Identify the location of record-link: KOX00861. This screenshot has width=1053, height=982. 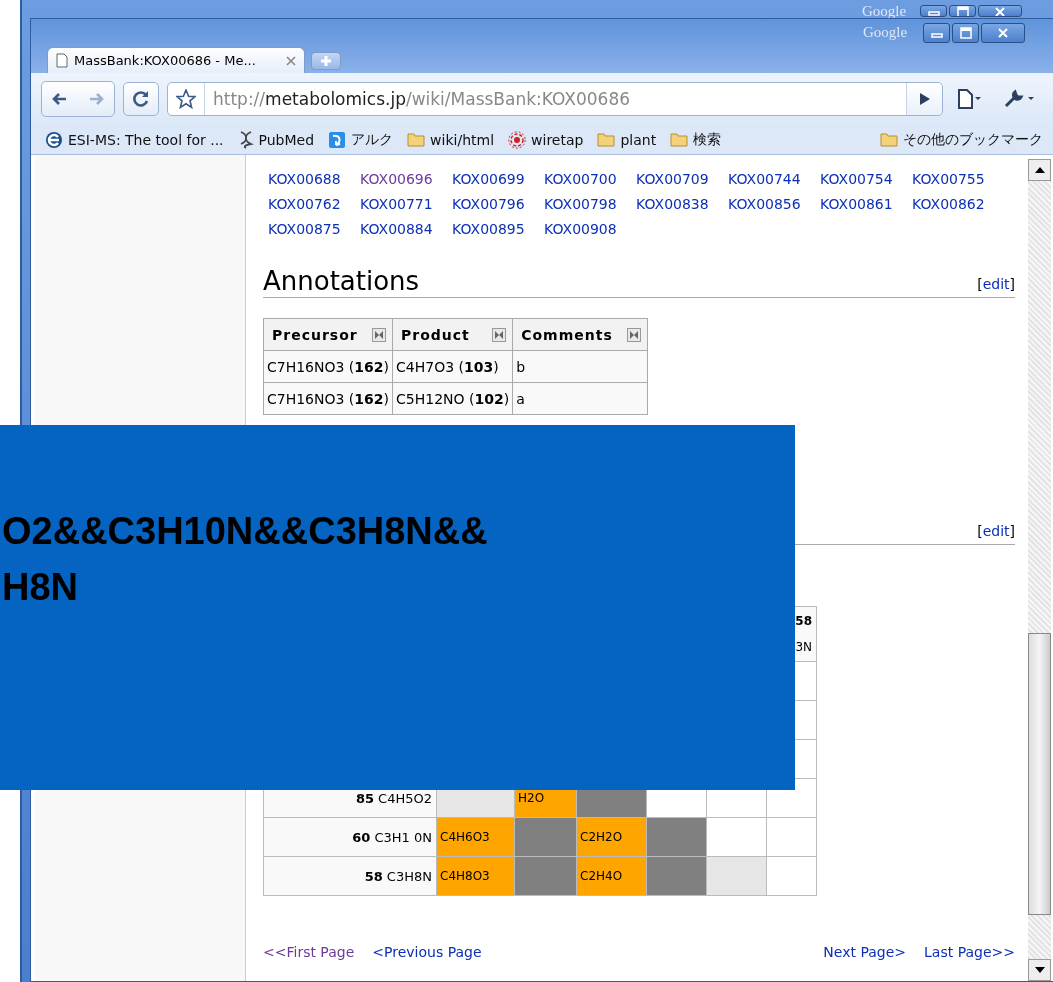
(856, 204).